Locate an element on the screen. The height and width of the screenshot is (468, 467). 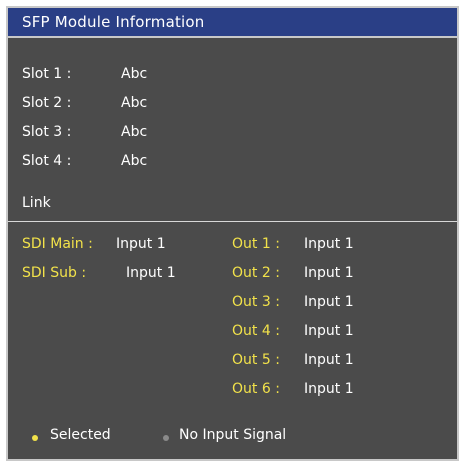
out-1-value: Input 1 is located at coordinates (329, 244).